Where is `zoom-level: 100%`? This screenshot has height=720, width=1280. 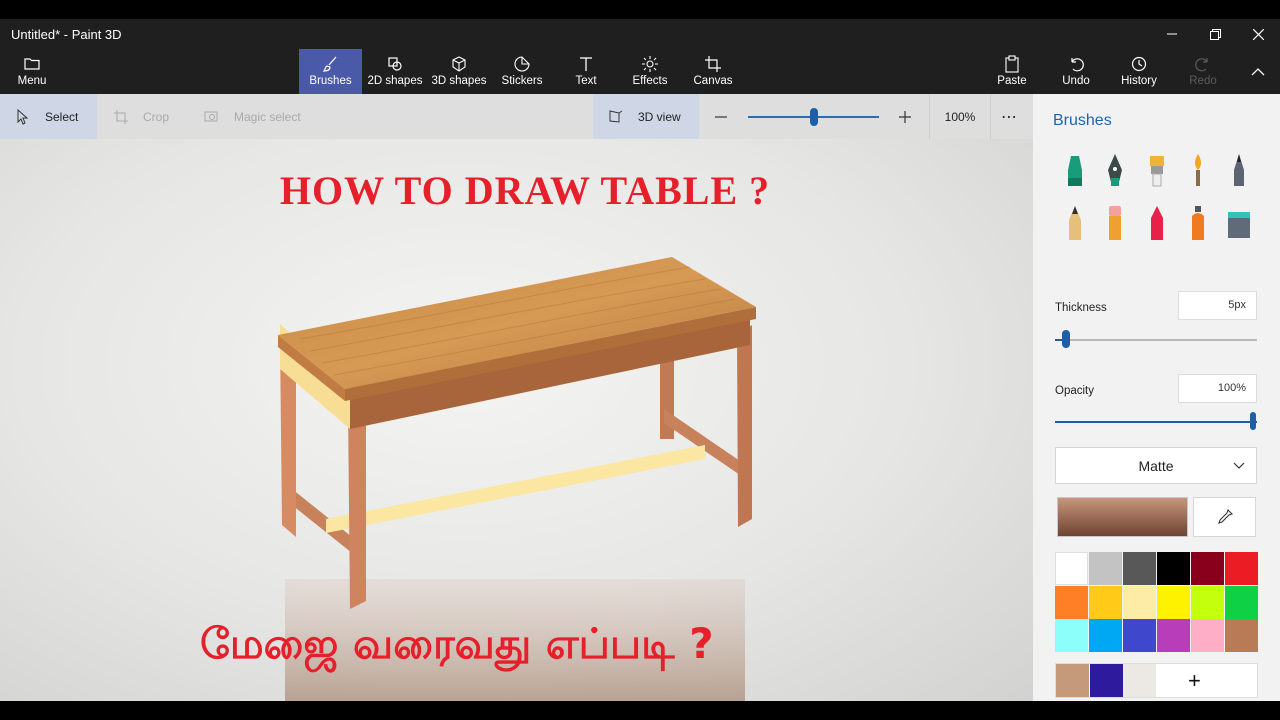
zoom-level: 100% is located at coordinates (960, 116).